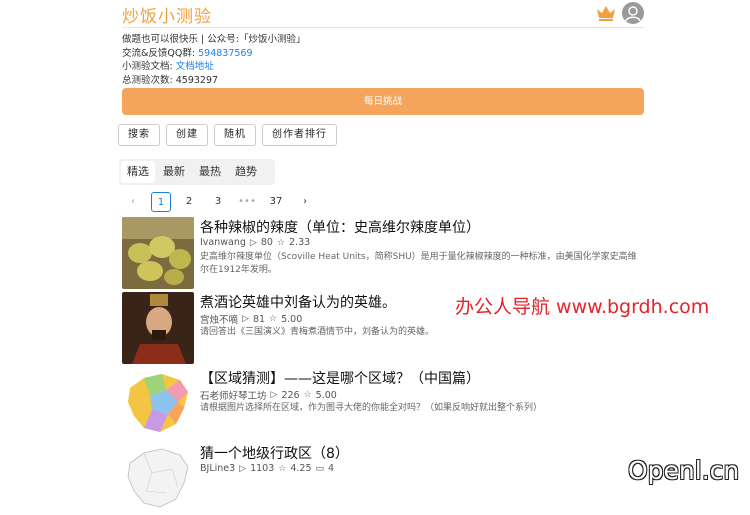 The image size is (750, 515). I want to click on sort-tabs: 精选 最新 最热 趋势, so click(197, 172).